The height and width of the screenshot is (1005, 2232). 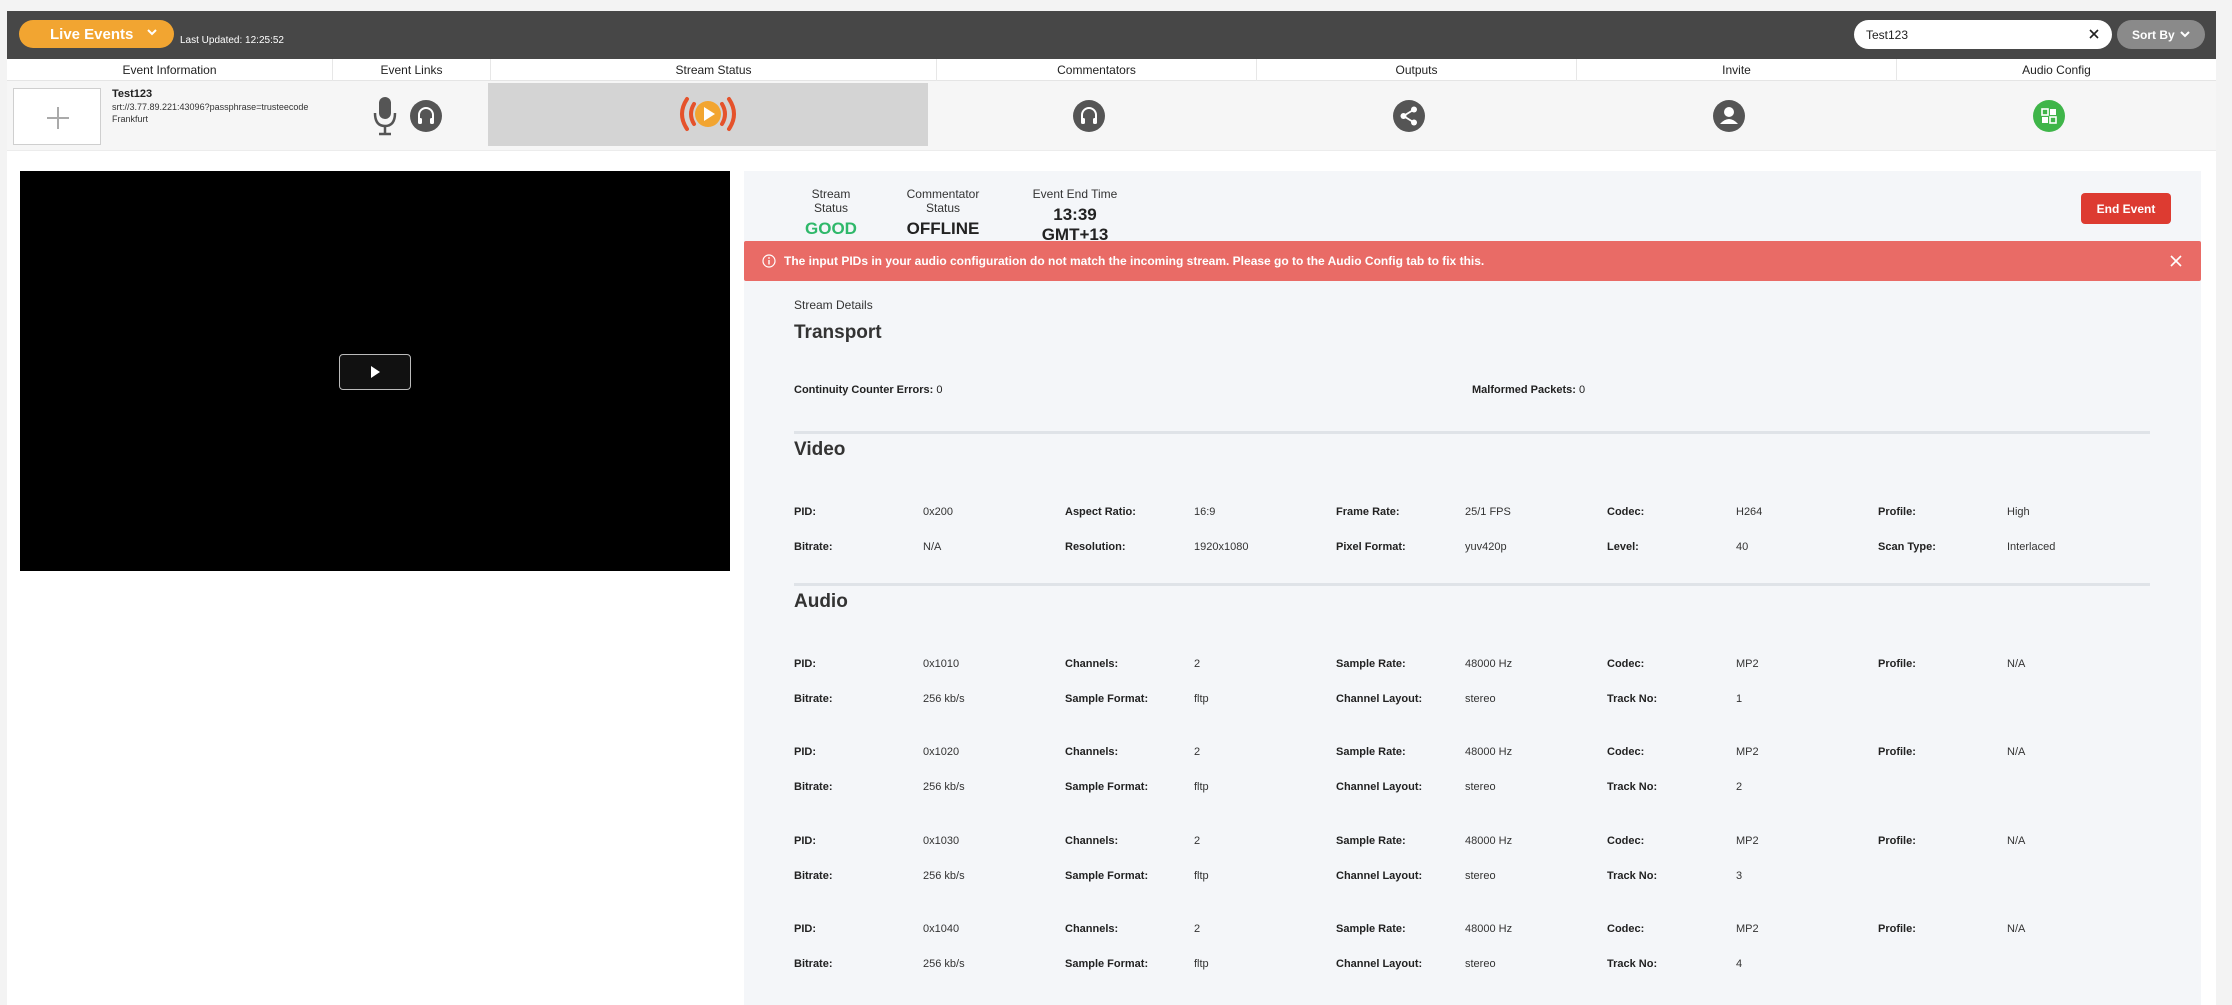 What do you see at coordinates (941, 841) in the screenshot?
I see `detail-value: 0x1030` at bounding box center [941, 841].